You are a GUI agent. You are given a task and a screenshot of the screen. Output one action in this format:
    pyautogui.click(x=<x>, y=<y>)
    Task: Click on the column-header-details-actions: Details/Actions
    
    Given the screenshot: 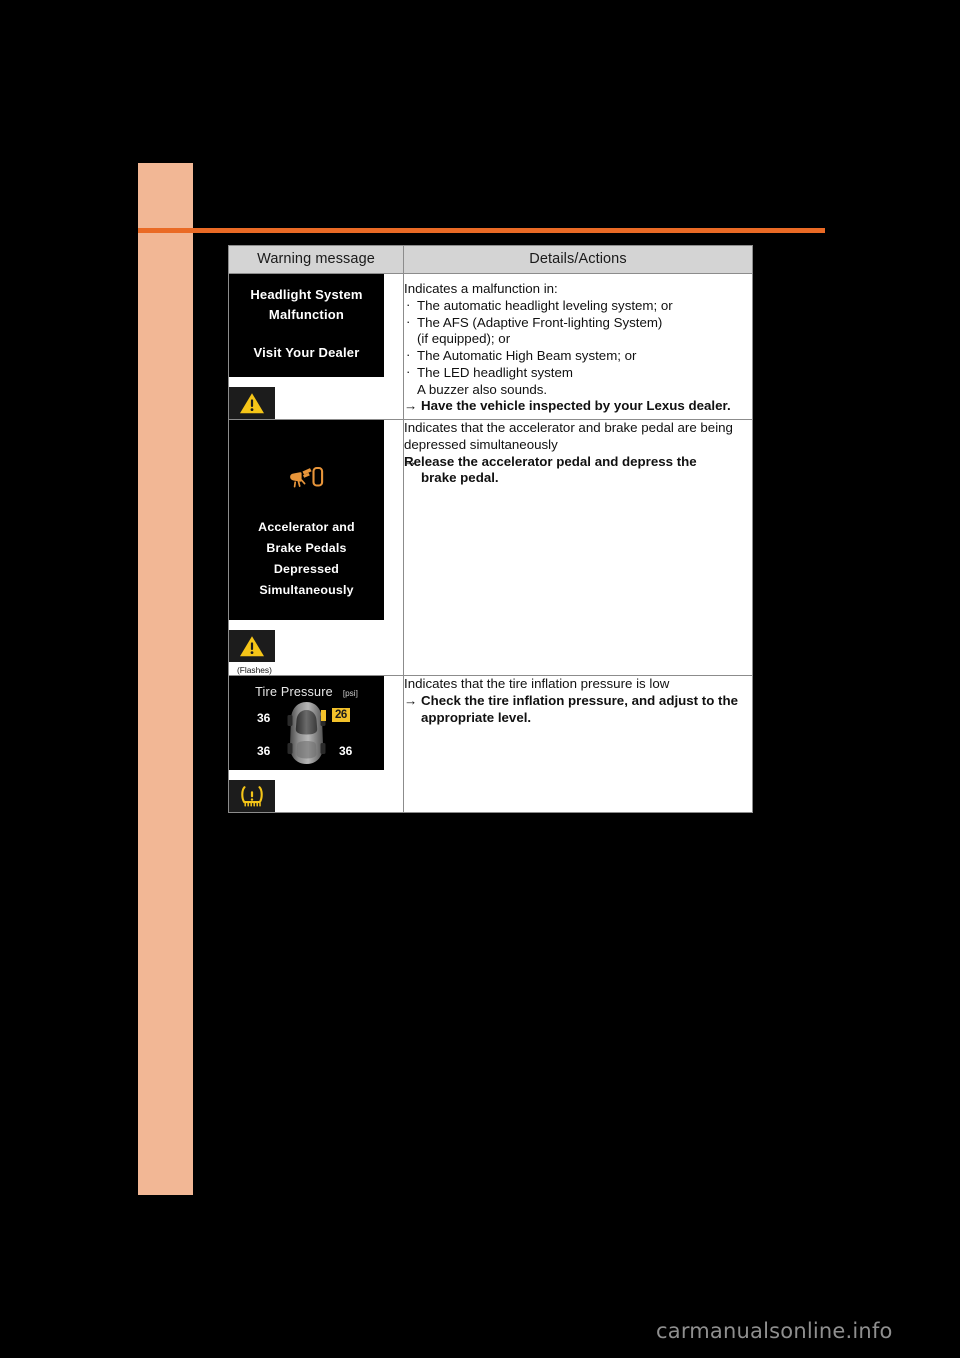 What is the action you would take?
    pyautogui.click(x=578, y=259)
    